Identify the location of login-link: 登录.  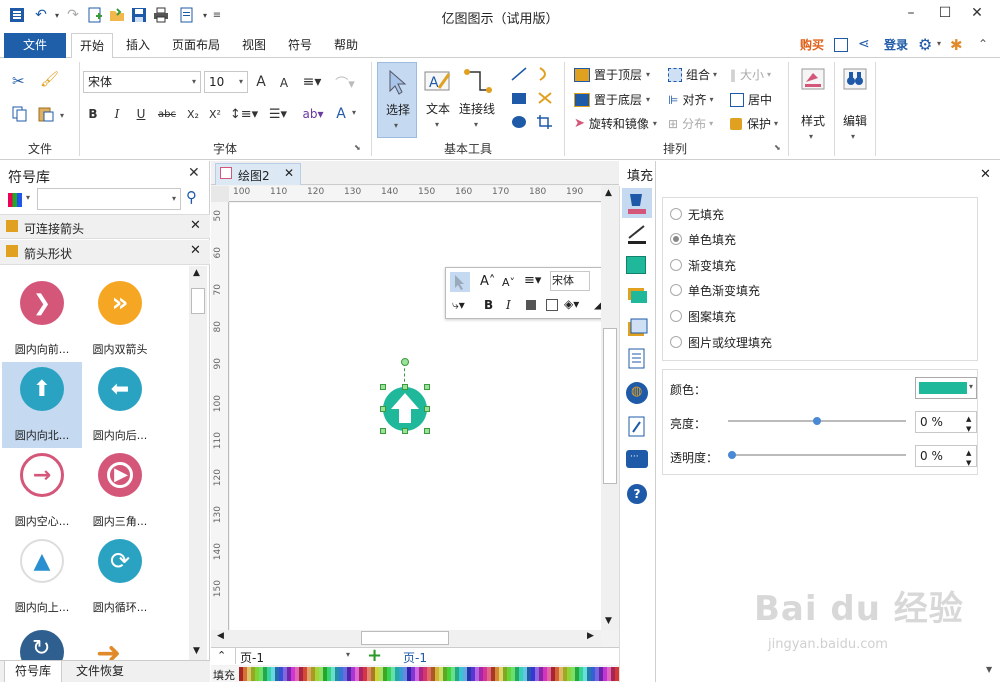
(896, 45).